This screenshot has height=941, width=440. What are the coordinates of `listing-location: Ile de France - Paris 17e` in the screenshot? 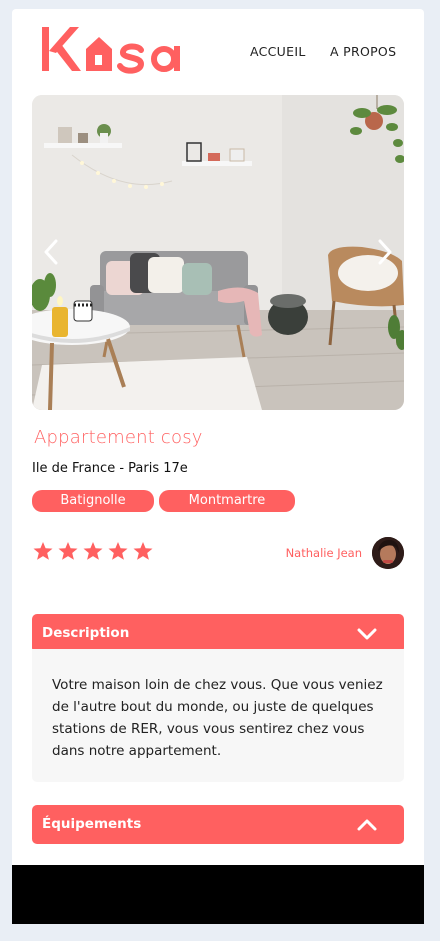 It's located at (110, 468).